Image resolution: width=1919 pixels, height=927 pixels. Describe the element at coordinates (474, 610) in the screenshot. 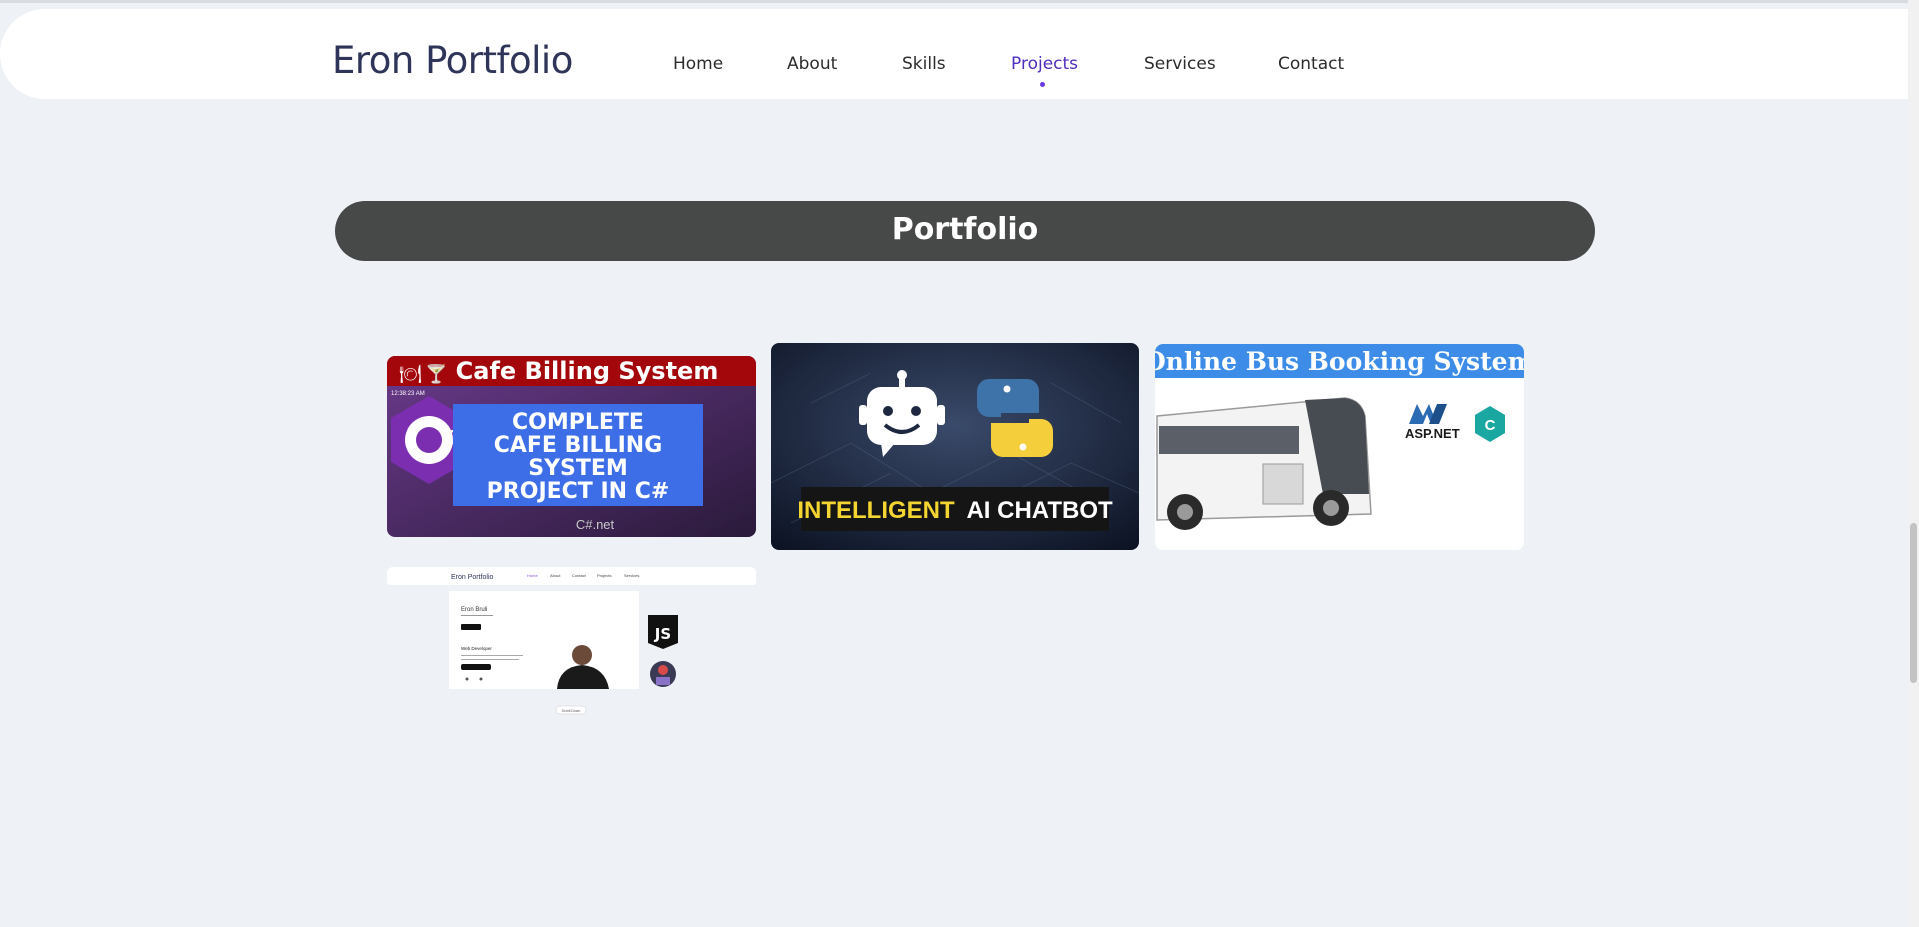

I see `svg-text: Eron Bruli` at that location.